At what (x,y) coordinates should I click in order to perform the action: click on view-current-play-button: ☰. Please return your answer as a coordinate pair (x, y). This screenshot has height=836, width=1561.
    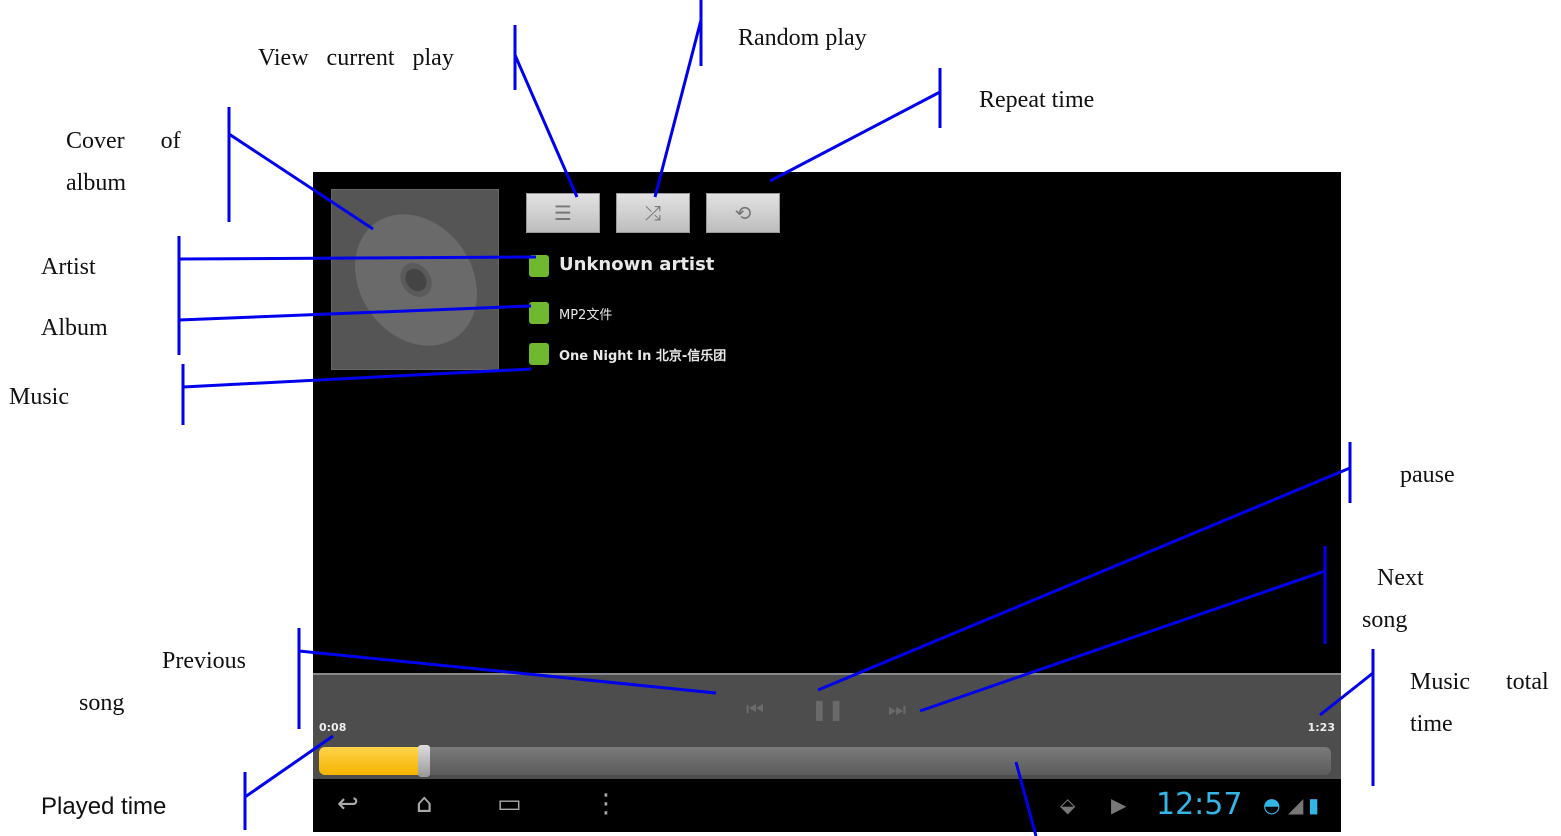
    Looking at the image, I should click on (563, 213).